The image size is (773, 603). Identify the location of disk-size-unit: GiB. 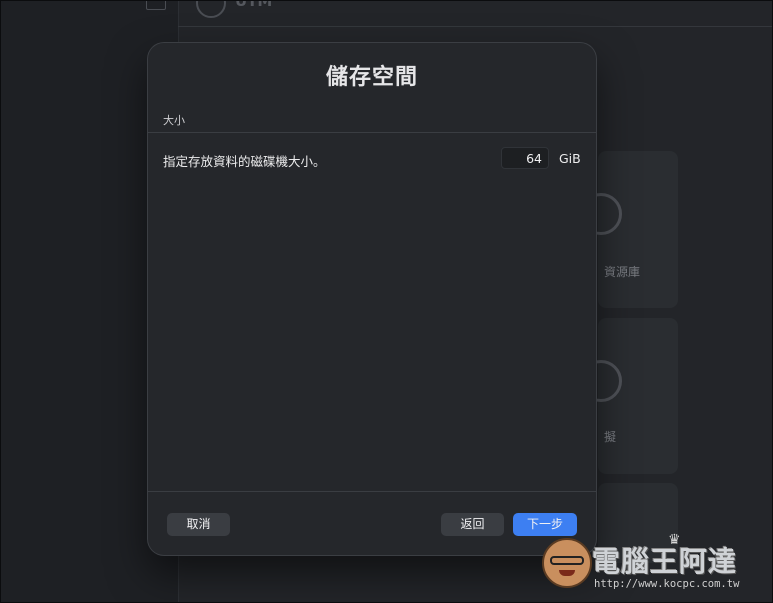
(570, 158).